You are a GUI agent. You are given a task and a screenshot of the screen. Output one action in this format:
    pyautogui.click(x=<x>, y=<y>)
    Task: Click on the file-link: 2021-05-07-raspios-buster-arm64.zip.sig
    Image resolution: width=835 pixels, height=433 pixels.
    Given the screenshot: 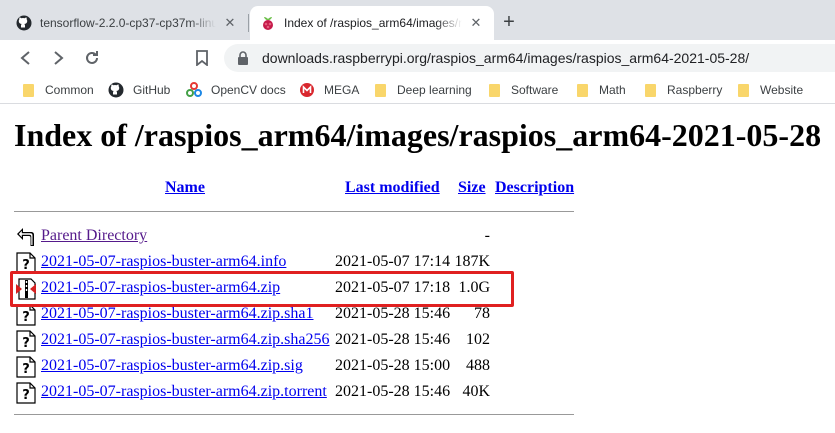 What is the action you would take?
    pyautogui.click(x=172, y=366)
    